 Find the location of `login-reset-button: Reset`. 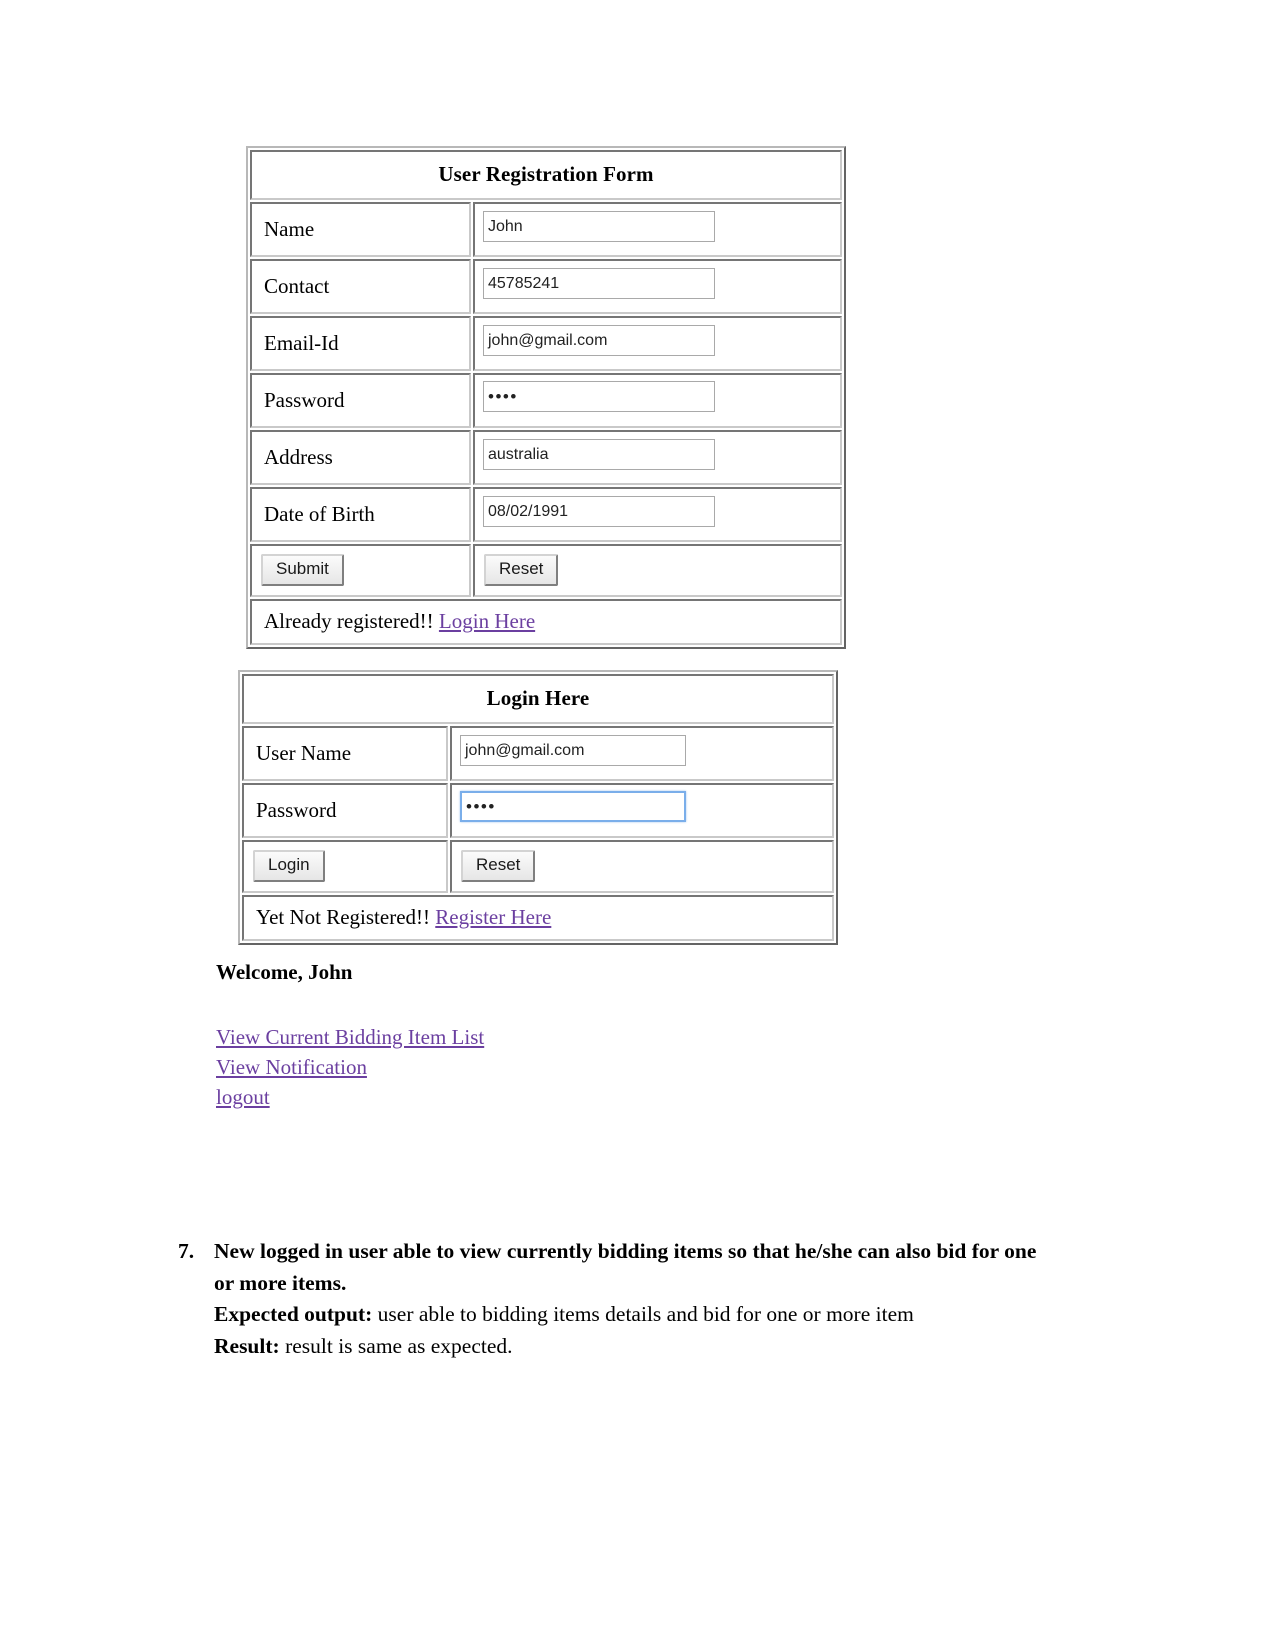

login-reset-button: Reset is located at coordinates (498, 866).